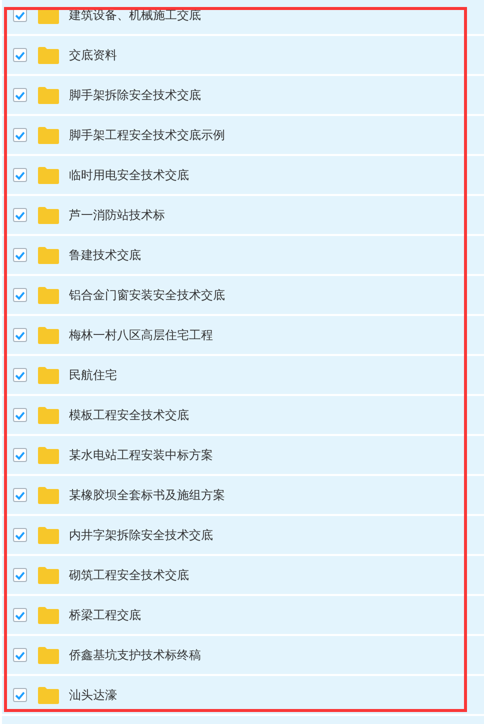 The width and height of the screenshot is (484, 724). I want to click on folder-name: 临时用电安全技术交底, so click(129, 175).